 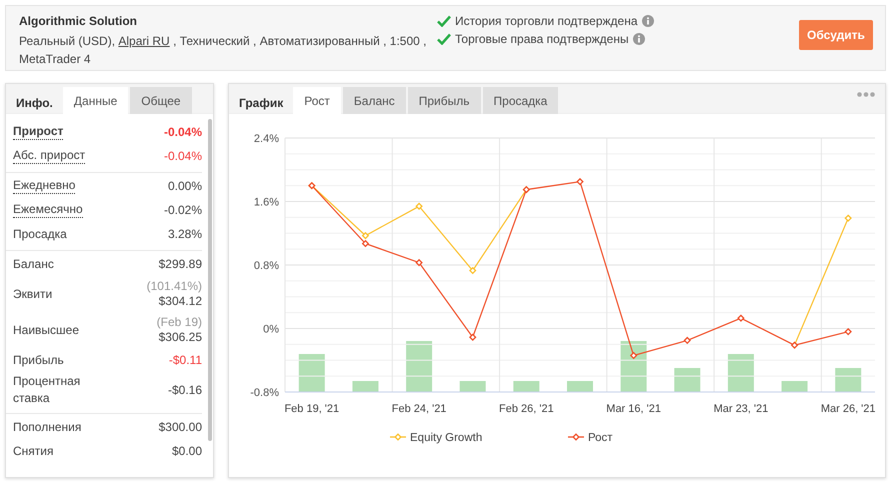 I want to click on axis-label: Mar 23, '21, so click(x=741, y=409).